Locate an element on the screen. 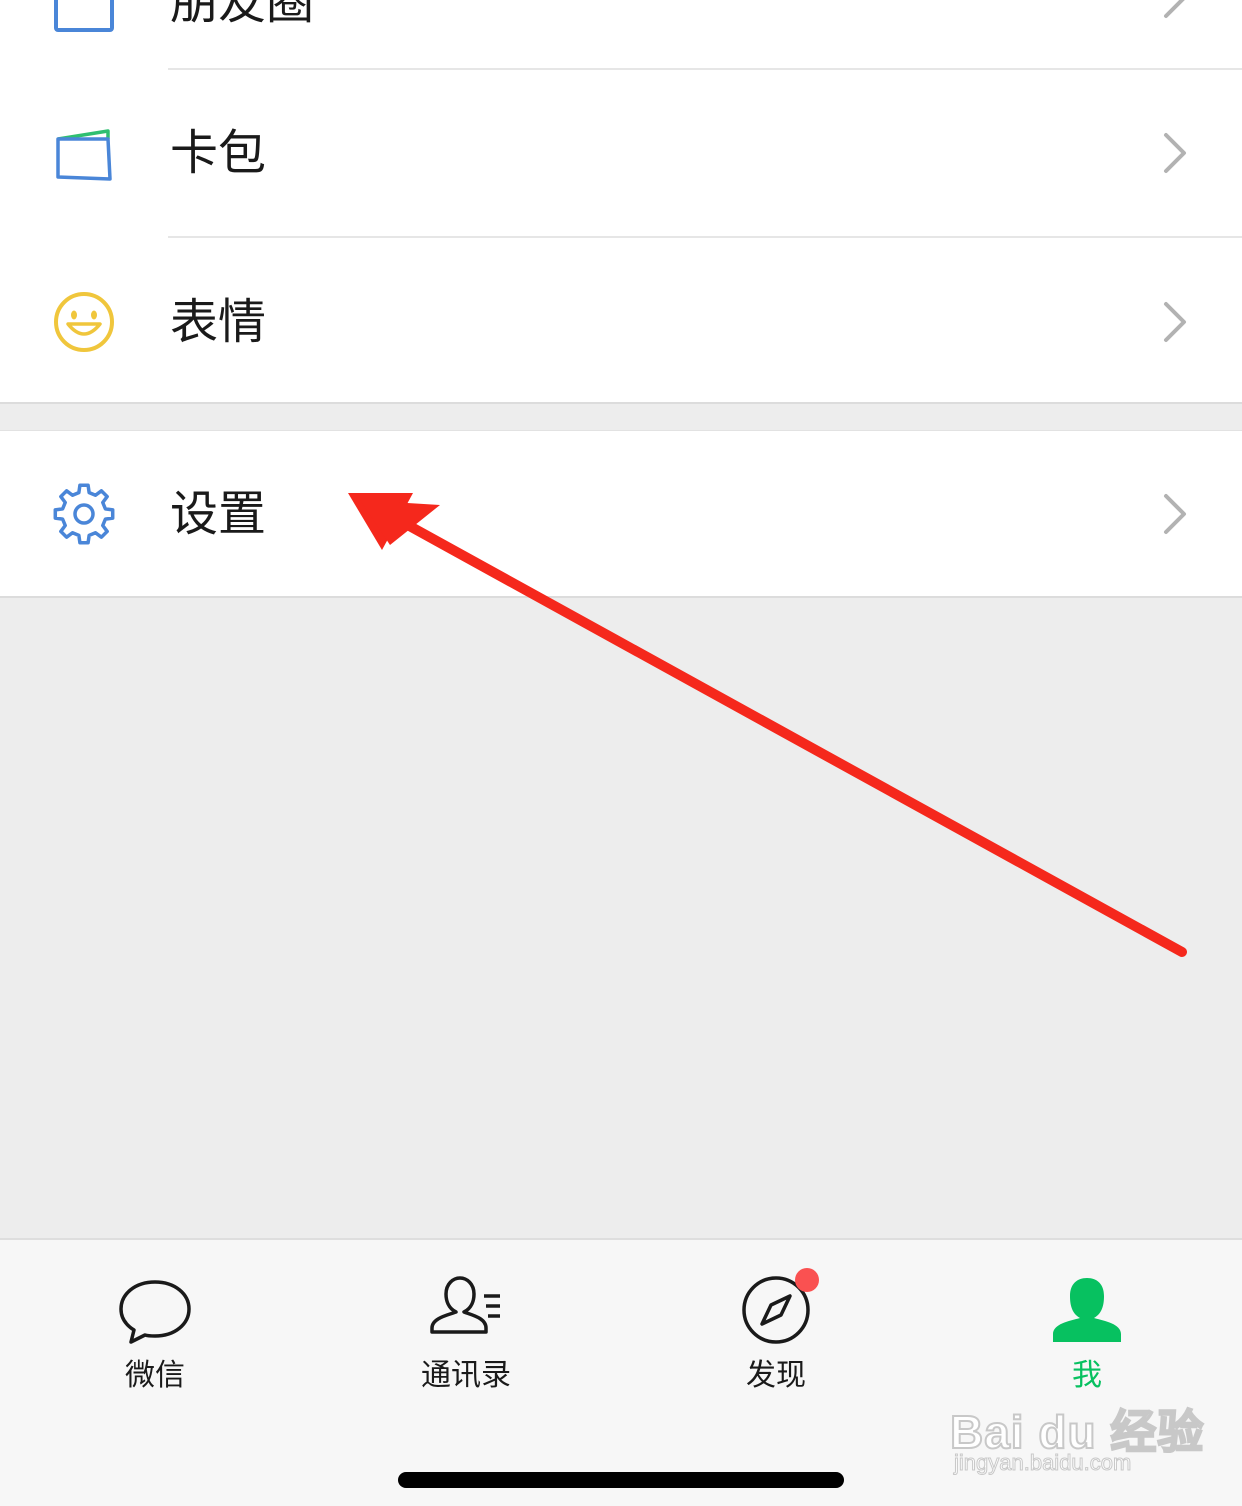 Image resolution: width=1242 pixels, height=1506 pixels. home-indicator is located at coordinates (621, 1480).